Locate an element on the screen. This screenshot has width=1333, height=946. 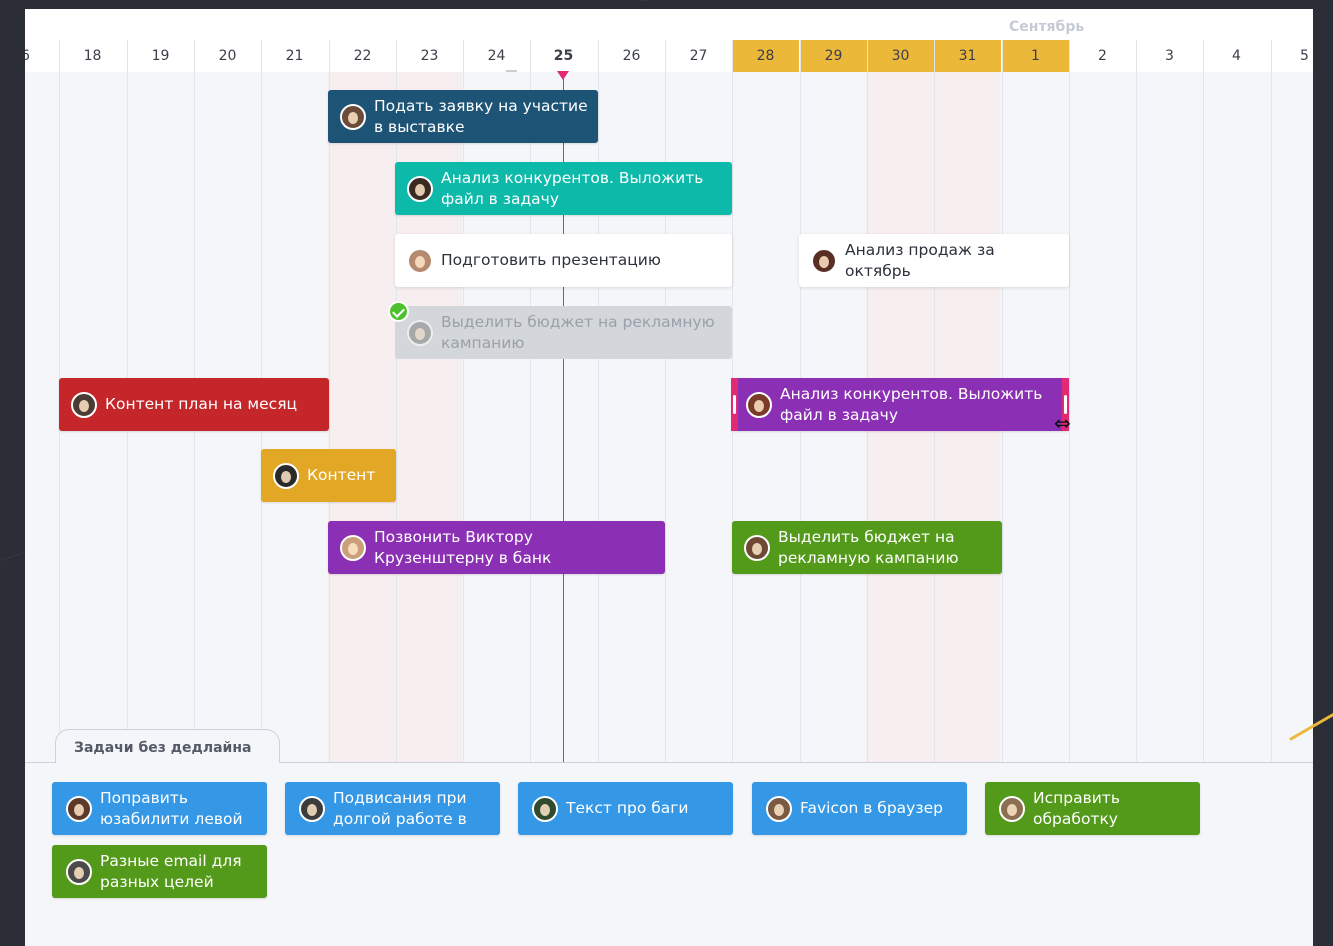
card-title: Favicon в браузер is located at coordinates (871, 808).